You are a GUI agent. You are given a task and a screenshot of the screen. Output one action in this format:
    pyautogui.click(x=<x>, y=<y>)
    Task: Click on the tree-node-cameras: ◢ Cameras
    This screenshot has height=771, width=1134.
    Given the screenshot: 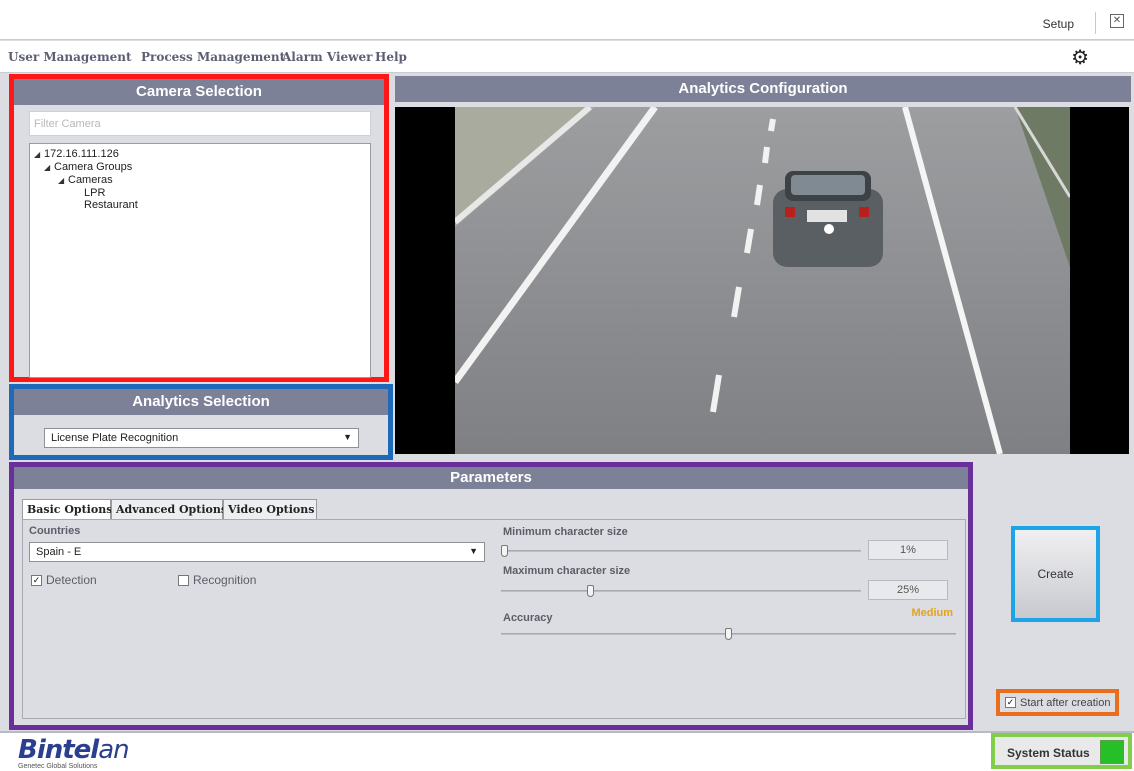 What is the action you would take?
    pyautogui.click(x=200, y=180)
    